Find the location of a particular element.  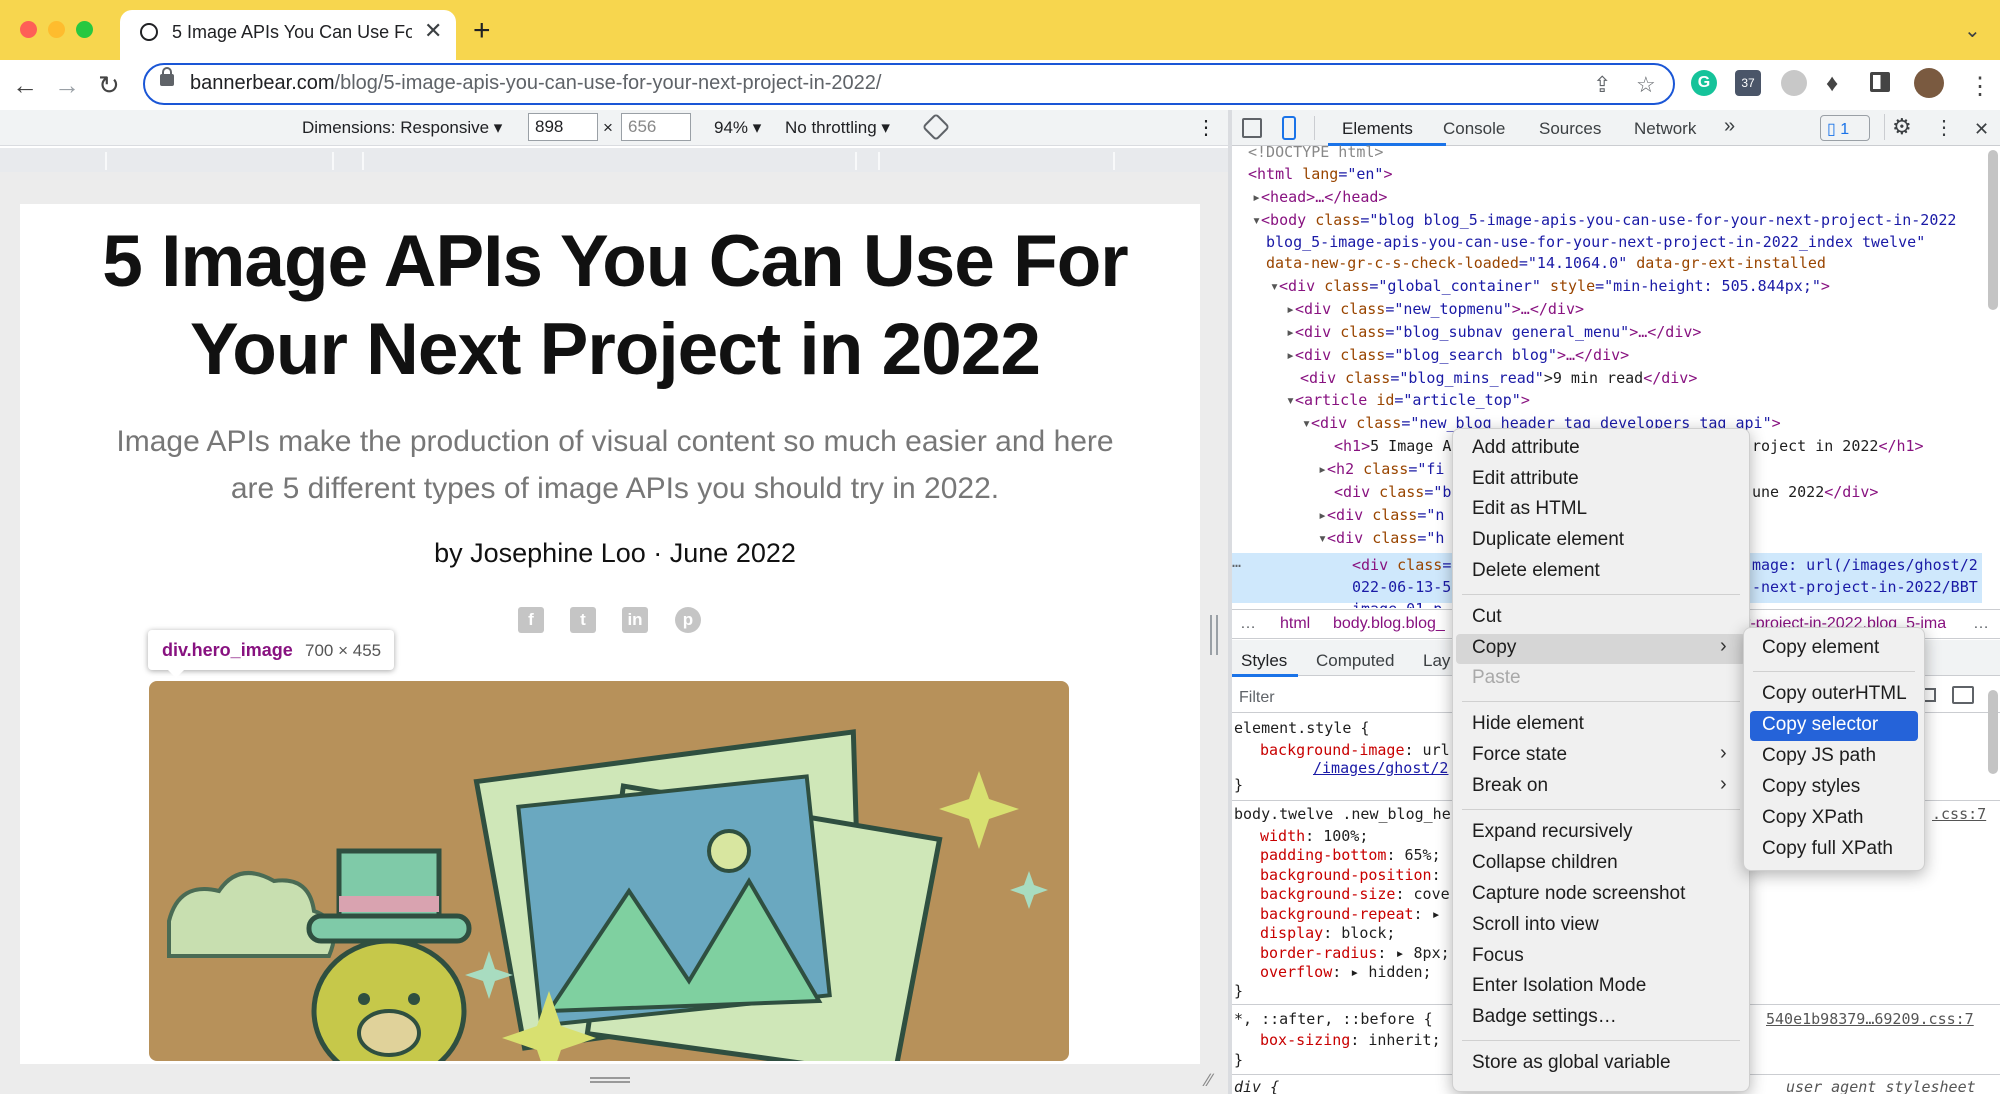

breadcrumb-item-html: html is located at coordinates (1295, 624).